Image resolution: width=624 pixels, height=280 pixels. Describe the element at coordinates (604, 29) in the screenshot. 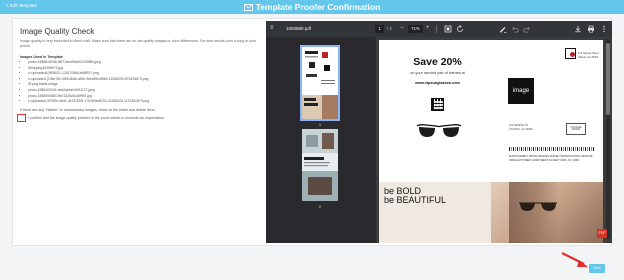

I see `more-options-icon` at that location.